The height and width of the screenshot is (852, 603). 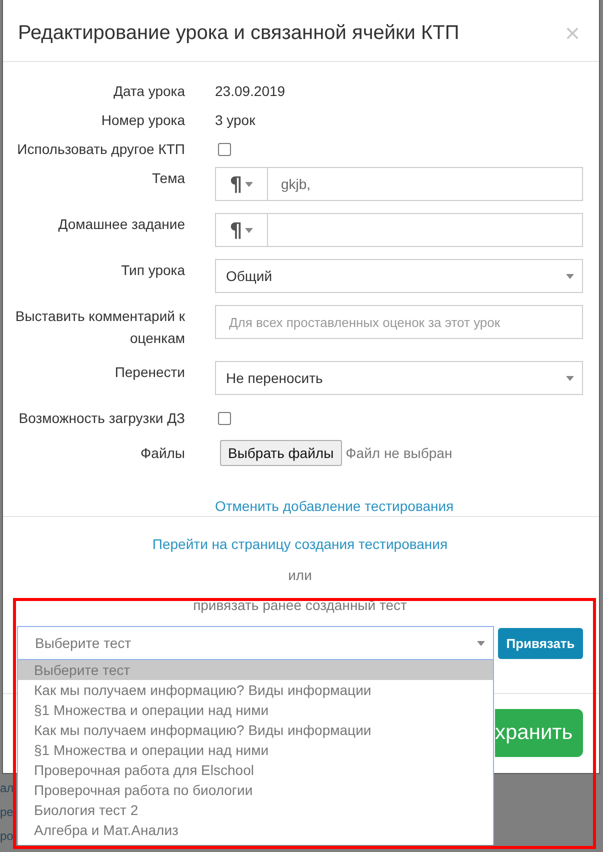 What do you see at coordinates (540, 643) in the screenshot?
I see `attach-button: Привязать` at bounding box center [540, 643].